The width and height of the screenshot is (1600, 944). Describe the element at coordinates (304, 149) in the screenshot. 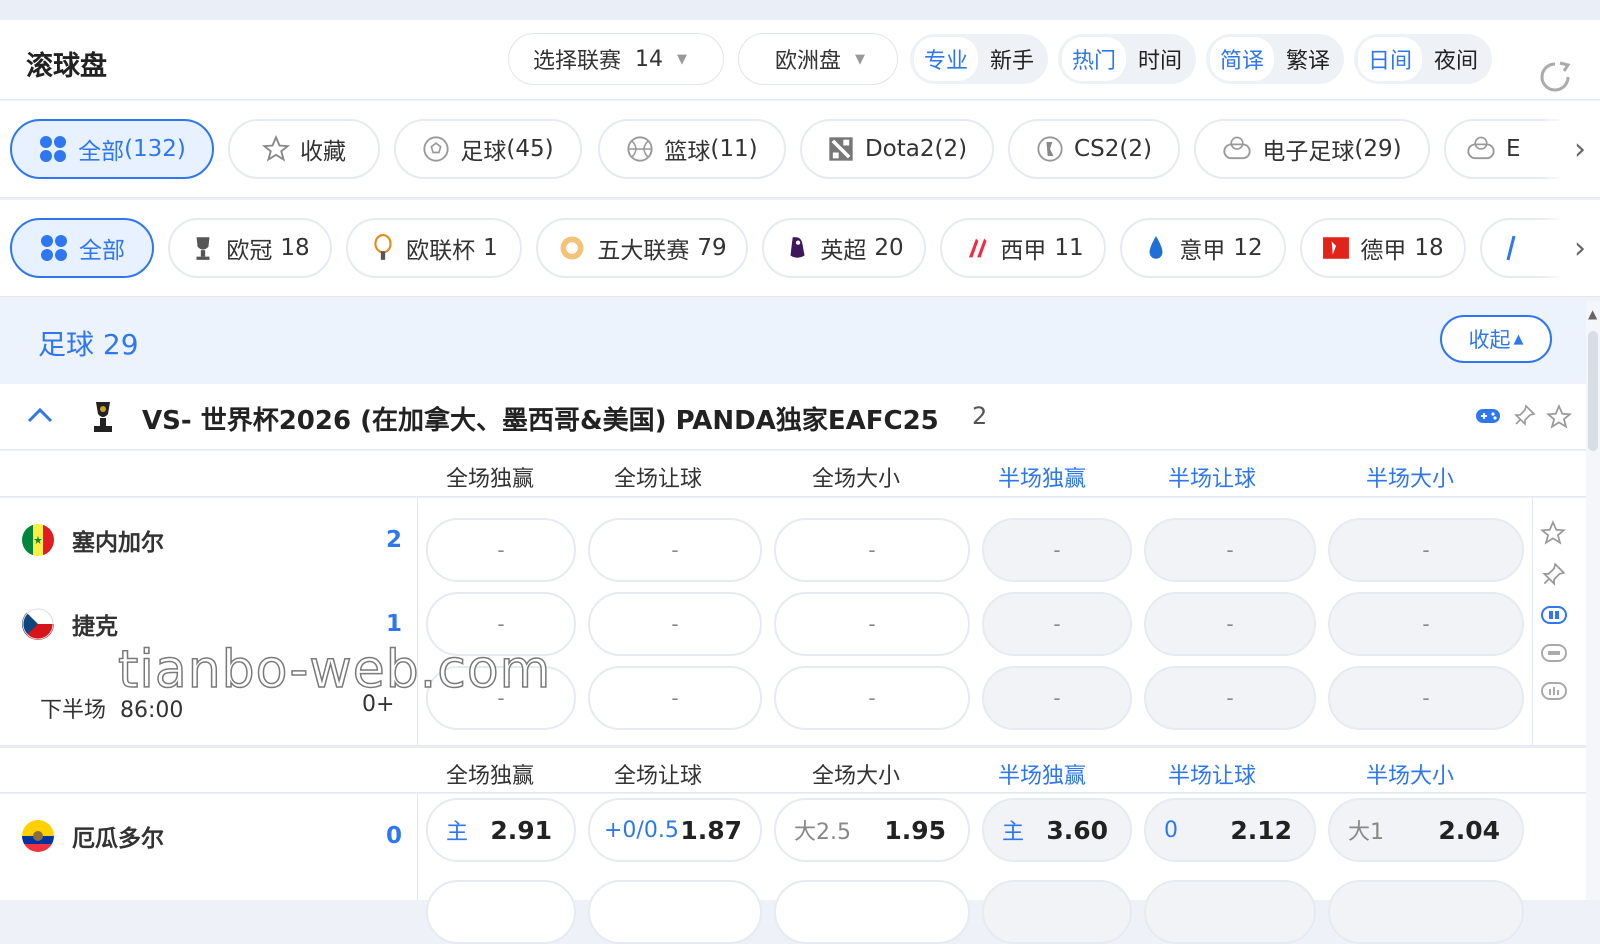

I see `category-chip-favorites: 收藏` at that location.